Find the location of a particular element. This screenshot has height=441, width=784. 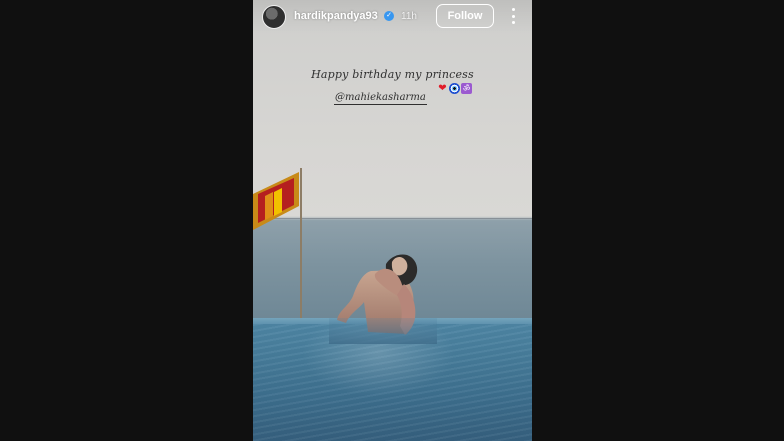

story-header: hardikpandya93 ✓ 11h Follow is located at coordinates (392, 17).